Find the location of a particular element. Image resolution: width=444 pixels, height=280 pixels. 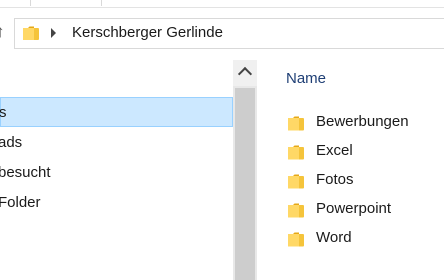

address-bar: Kerschberger Gerlinde is located at coordinates (229, 33).